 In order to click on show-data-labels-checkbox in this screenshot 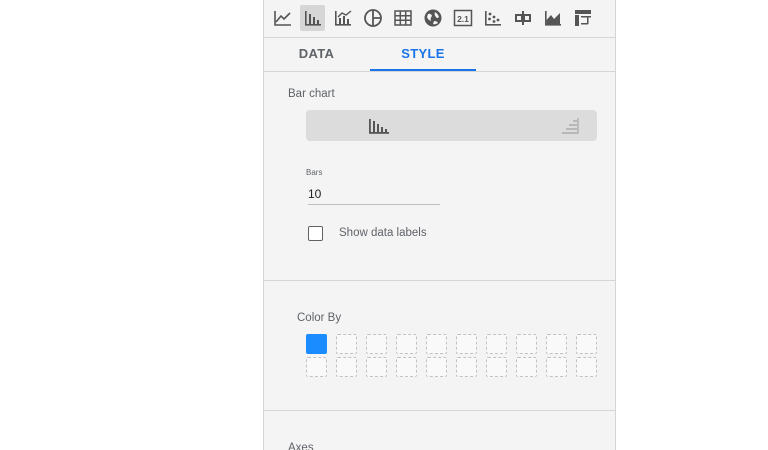, I will do `click(315, 233)`.